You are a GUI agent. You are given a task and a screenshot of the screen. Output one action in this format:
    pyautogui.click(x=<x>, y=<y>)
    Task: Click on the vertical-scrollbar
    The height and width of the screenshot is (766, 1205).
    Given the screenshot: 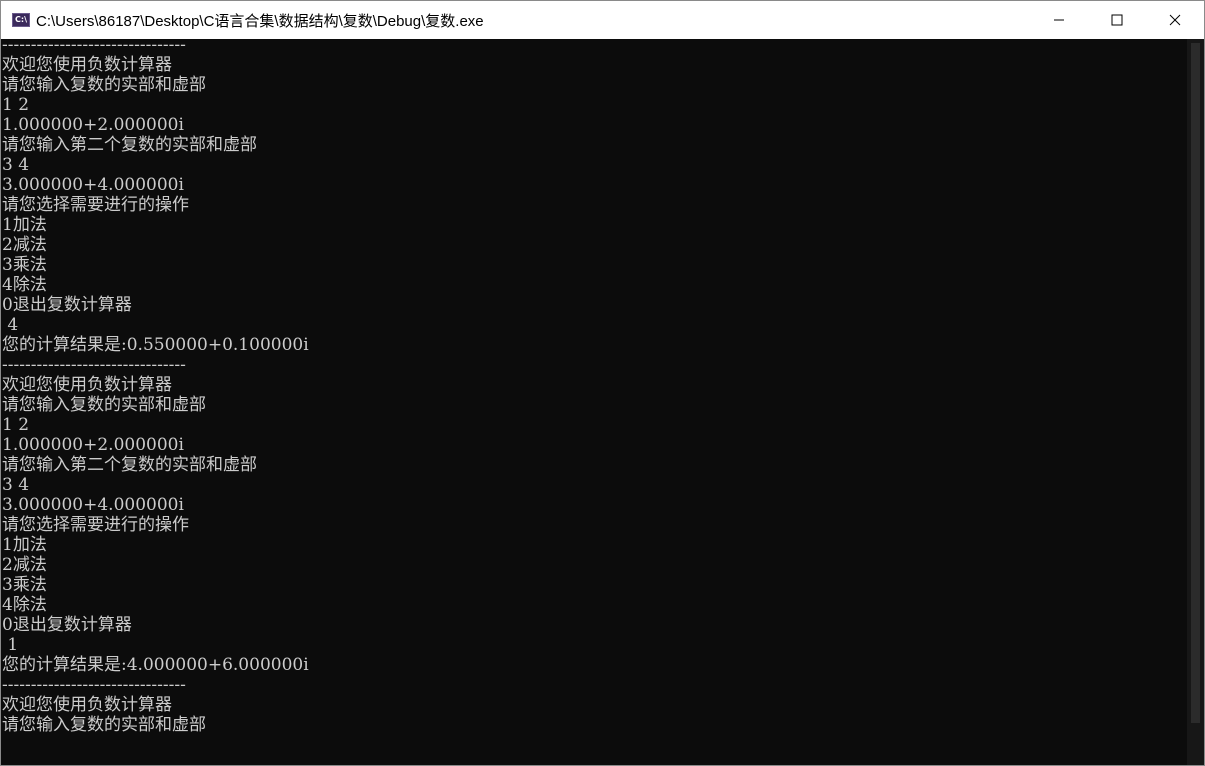 What is the action you would take?
    pyautogui.click(x=1195, y=402)
    